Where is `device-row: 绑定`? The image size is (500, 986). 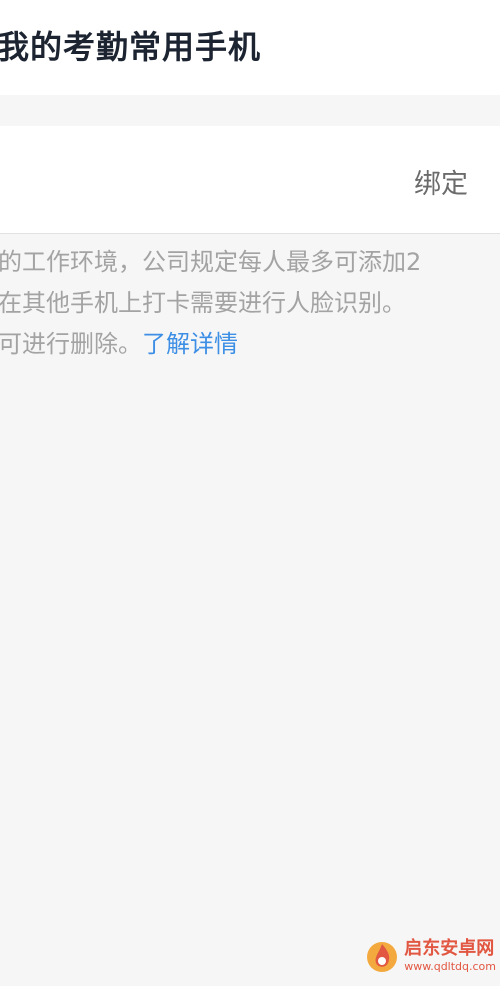
device-row: 绑定 is located at coordinates (250, 180).